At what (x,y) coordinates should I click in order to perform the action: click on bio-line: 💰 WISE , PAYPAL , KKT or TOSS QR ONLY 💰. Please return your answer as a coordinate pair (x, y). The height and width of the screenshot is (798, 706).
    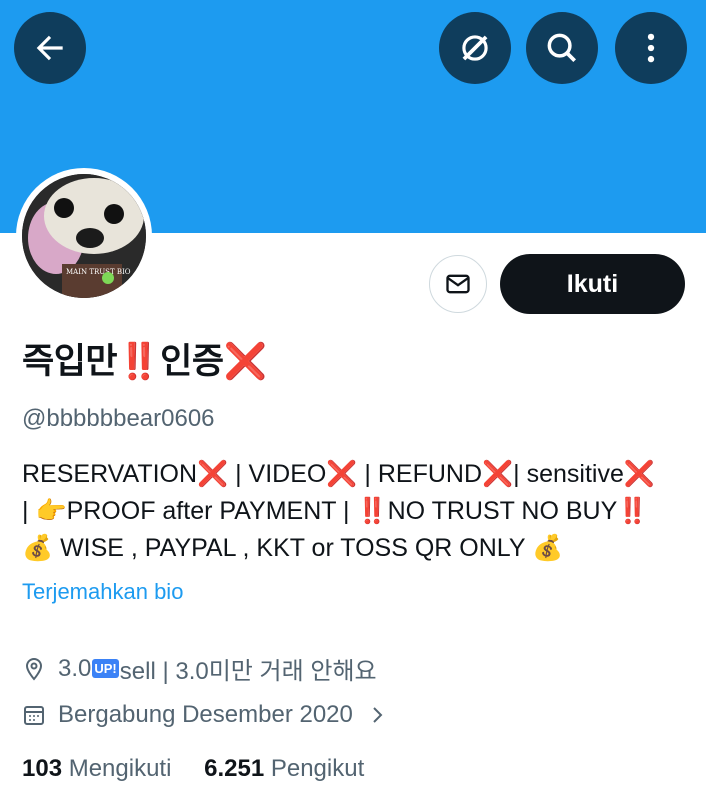
    Looking at the image, I should click on (293, 548).